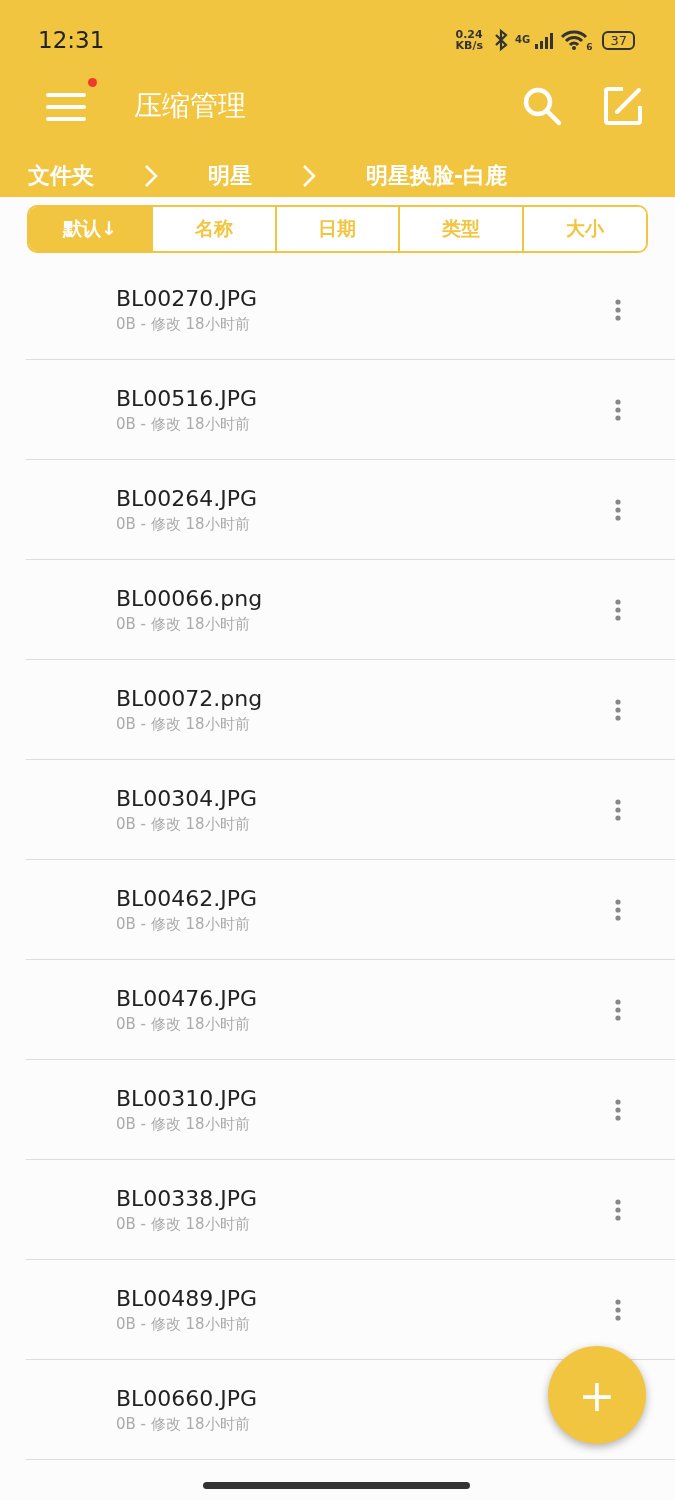  Describe the element at coordinates (187, 998) in the screenshot. I see `file-name: BL00476.JPG` at that location.